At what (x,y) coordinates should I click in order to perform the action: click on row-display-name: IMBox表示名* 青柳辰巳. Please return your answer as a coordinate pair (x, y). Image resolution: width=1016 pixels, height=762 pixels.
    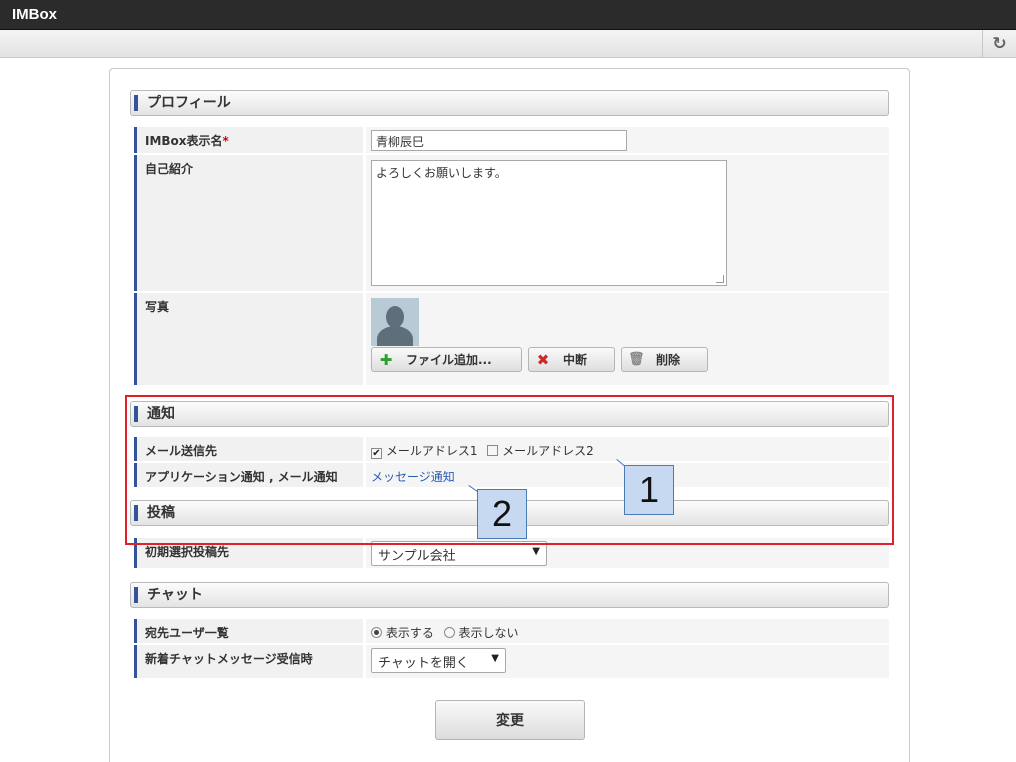
    Looking at the image, I should click on (511, 140).